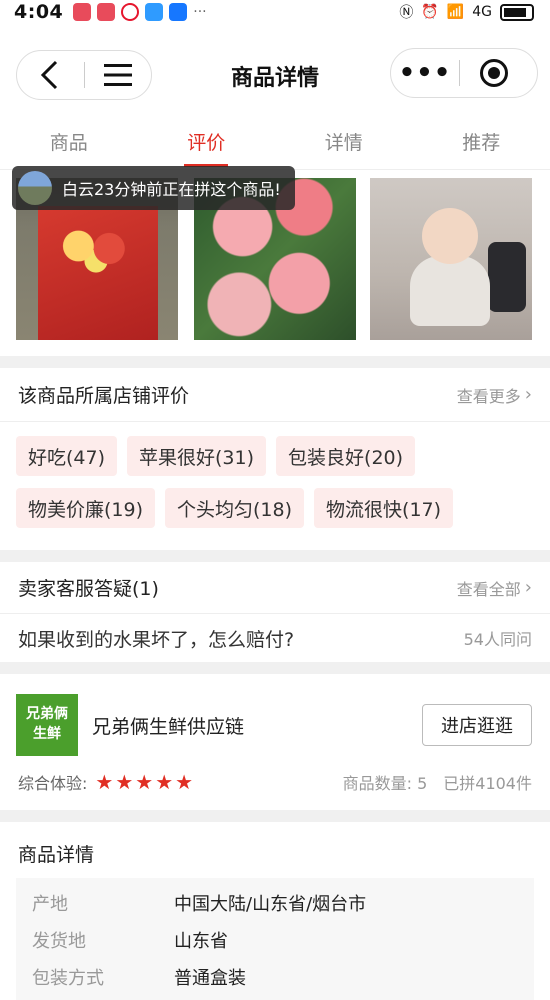 This screenshot has height=1000, width=550. I want to click on view-all-label: 查看全部, so click(488, 589).